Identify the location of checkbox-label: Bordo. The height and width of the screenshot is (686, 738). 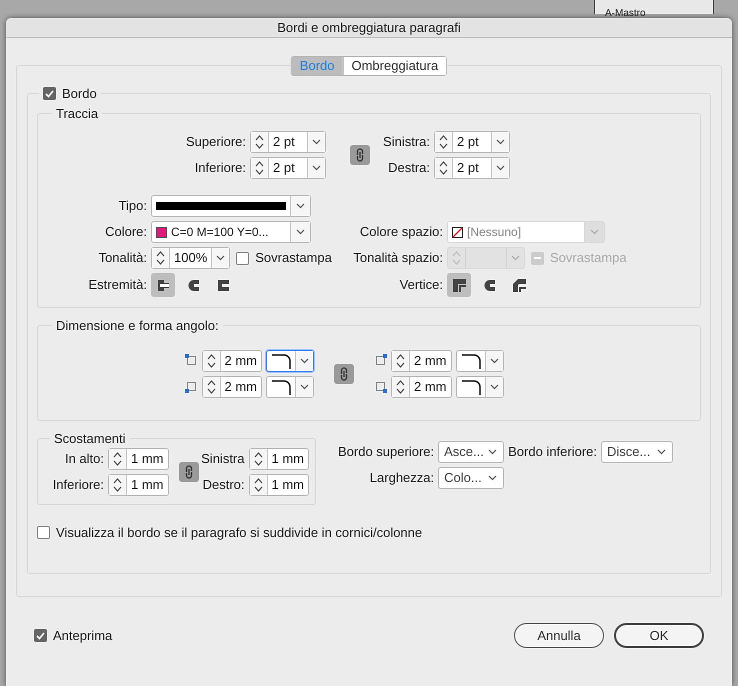
(79, 94).